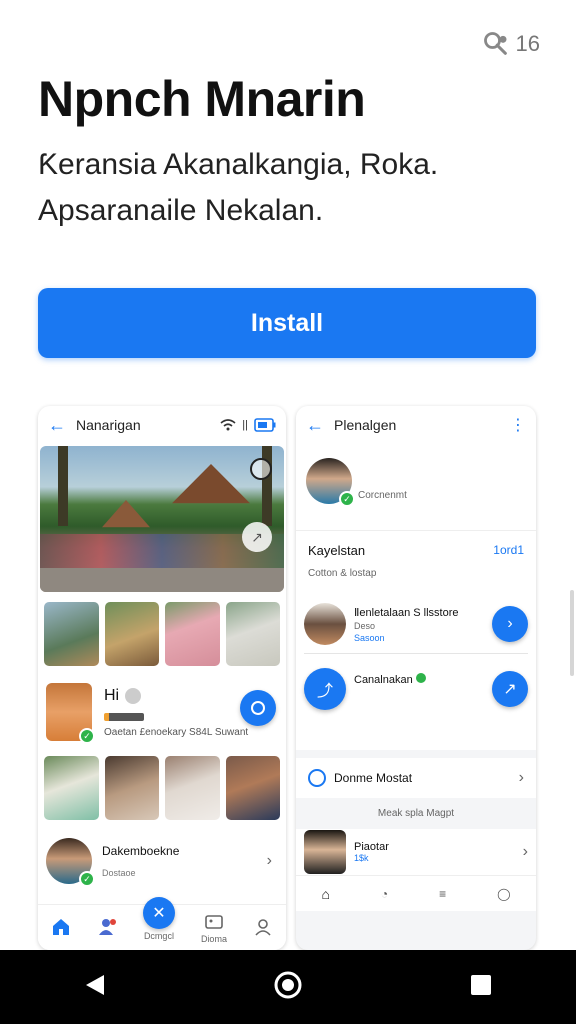 This screenshot has width=576, height=1024. I want to click on menu-row: Donme Mostat ›, so click(416, 778).